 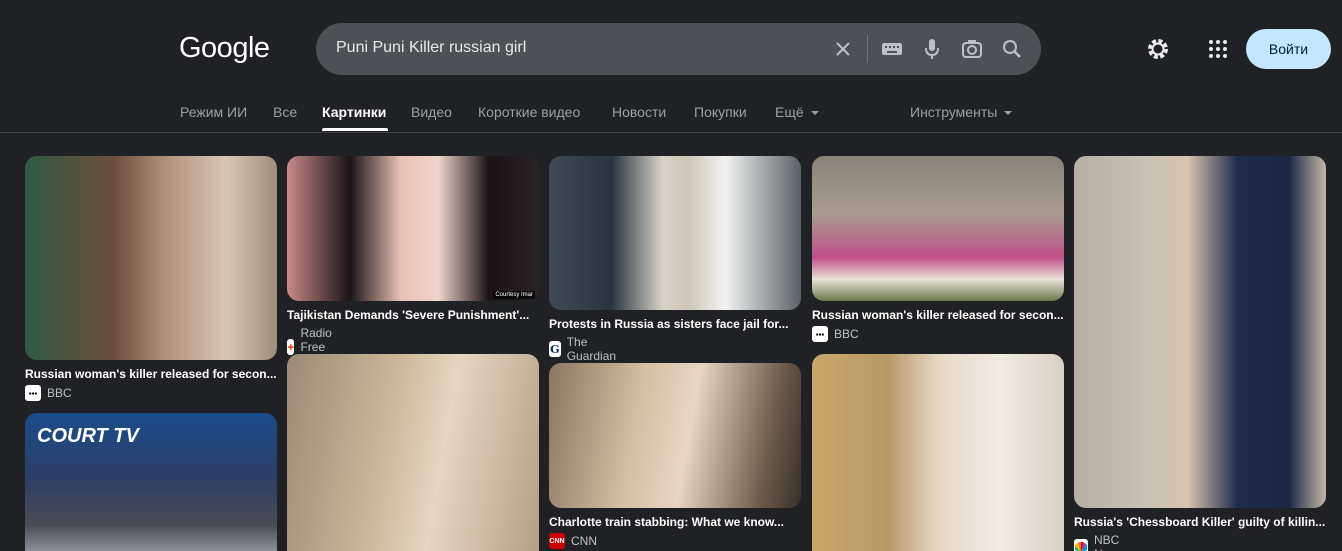 What do you see at coordinates (291, 347) in the screenshot?
I see `rfe-favicon-icon: ✚` at bounding box center [291, 347].